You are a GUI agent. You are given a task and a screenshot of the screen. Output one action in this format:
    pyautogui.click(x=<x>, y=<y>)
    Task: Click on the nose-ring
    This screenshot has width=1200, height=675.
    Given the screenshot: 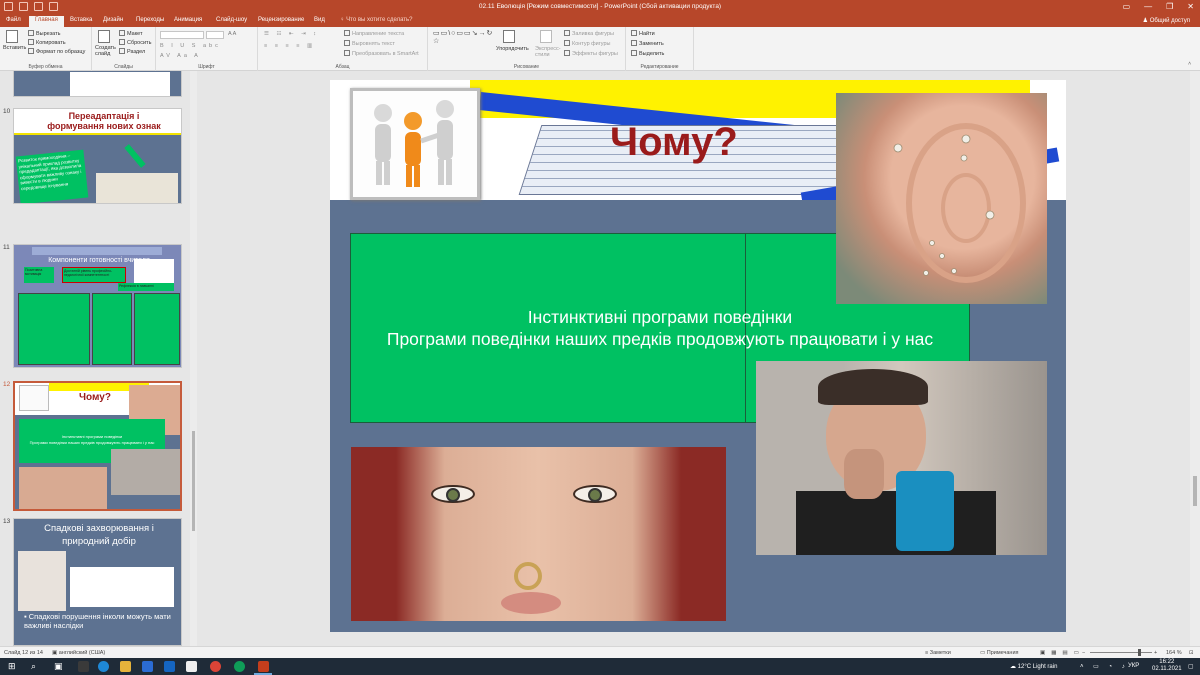 What is the action you would take?
    pyautogui.click(x=528, y=576)
    